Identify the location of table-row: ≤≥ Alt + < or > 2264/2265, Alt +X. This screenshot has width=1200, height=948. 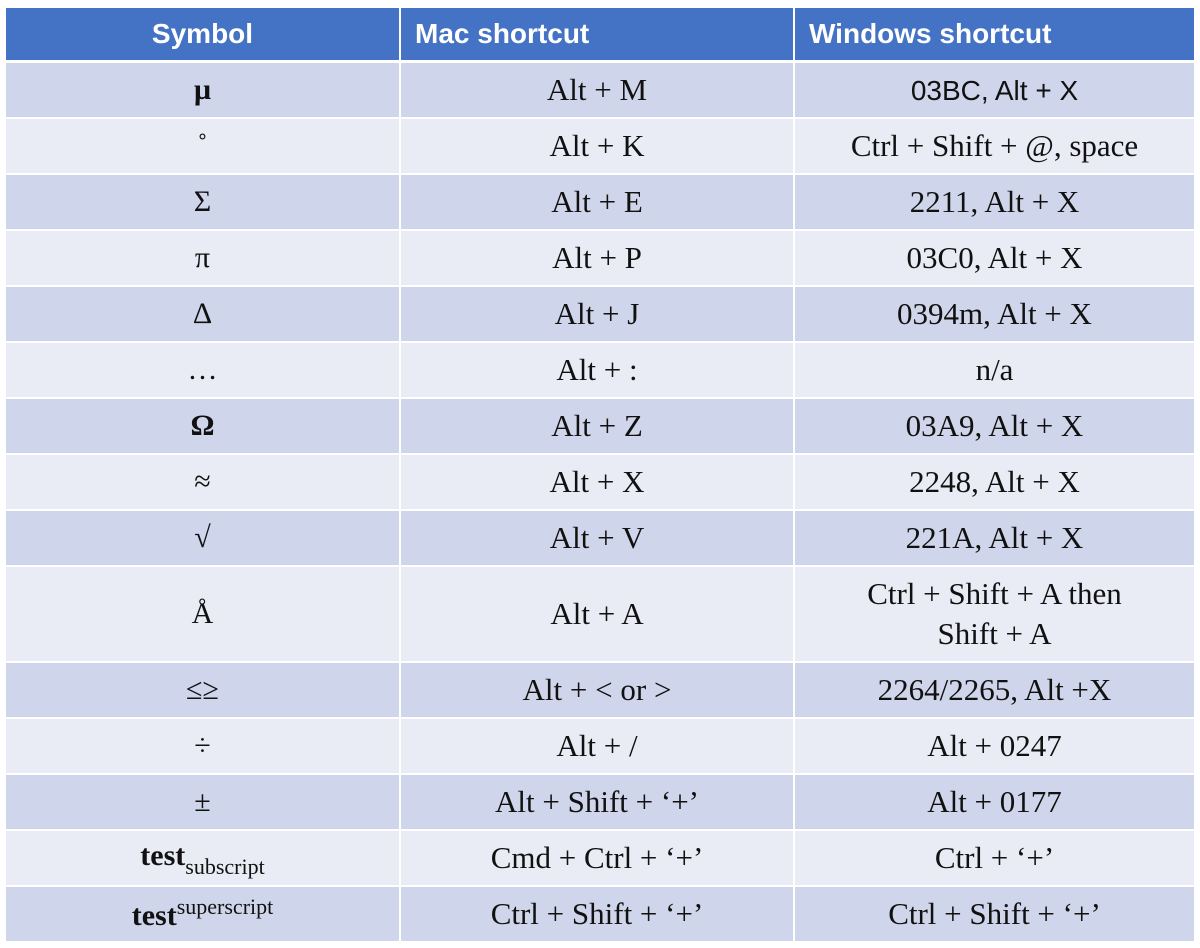
(600, 690).